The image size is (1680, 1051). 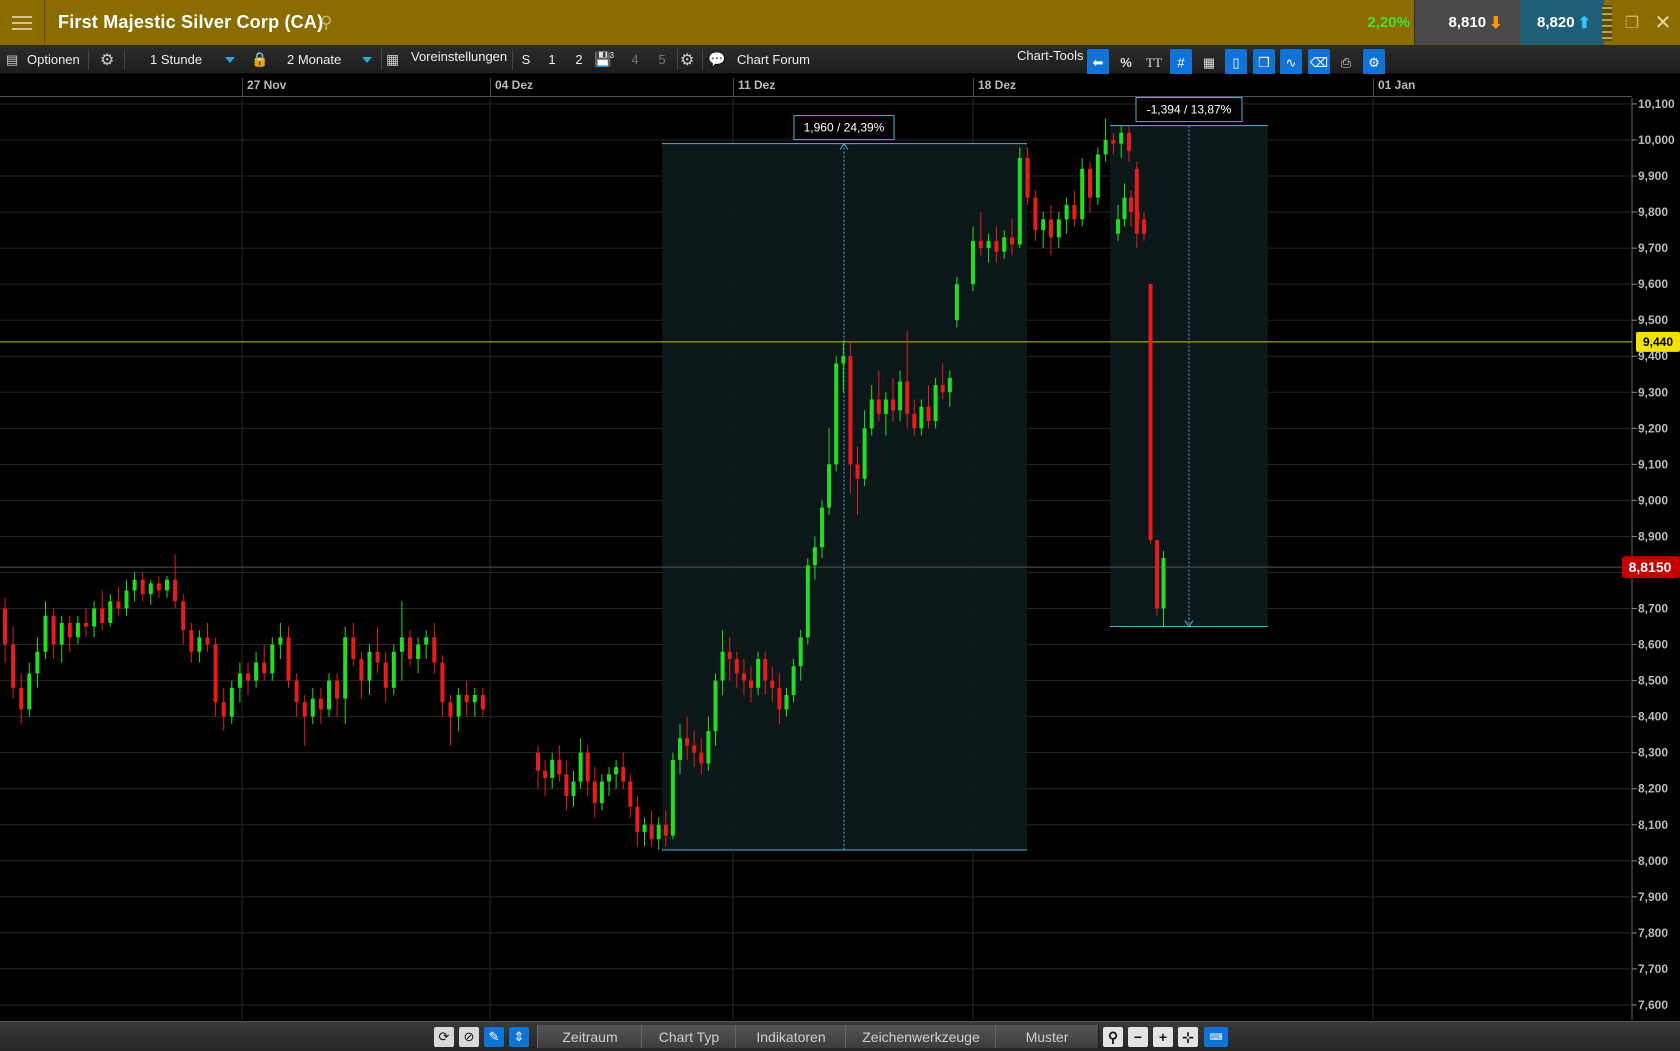 I want to click on tab-zeitraum: Zeitraum, so click(x=590, y=1036).